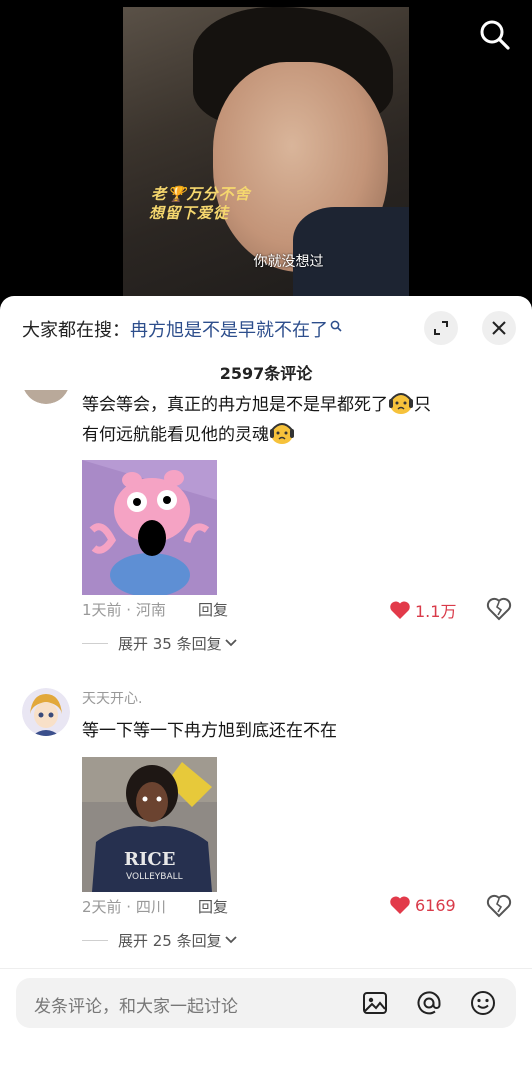  Describe the element at coordinates (235, 405) in the screenshot. I see `comment-text-line1: 等会等会，真正的冉方旭是不是早都死了` at that location.